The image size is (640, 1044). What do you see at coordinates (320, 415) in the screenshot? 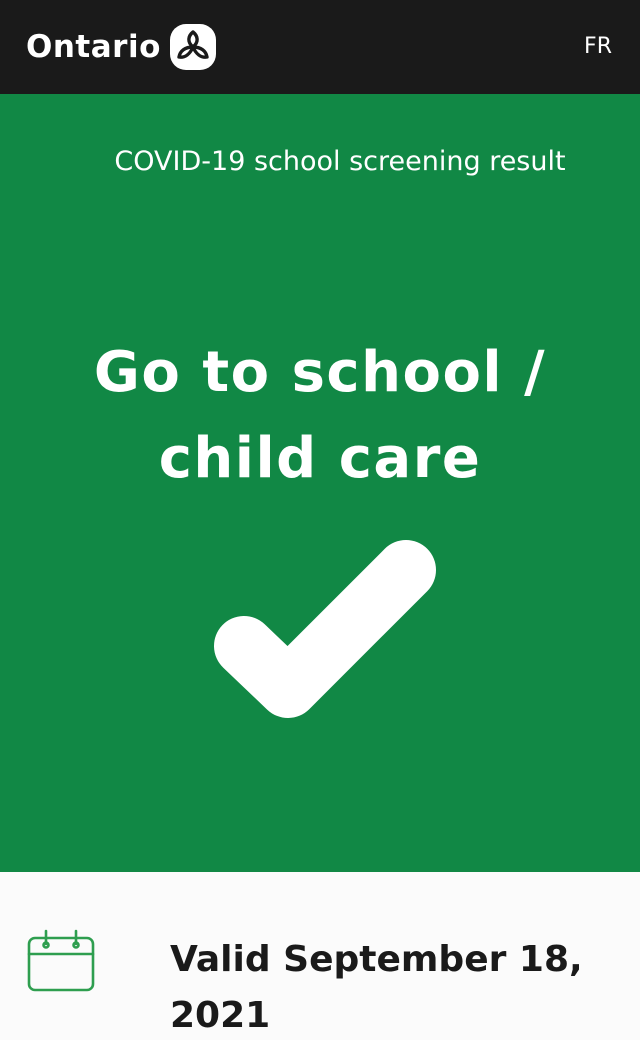
I see `result-headline: Go to school / child care` at bounding box center [320, 415].